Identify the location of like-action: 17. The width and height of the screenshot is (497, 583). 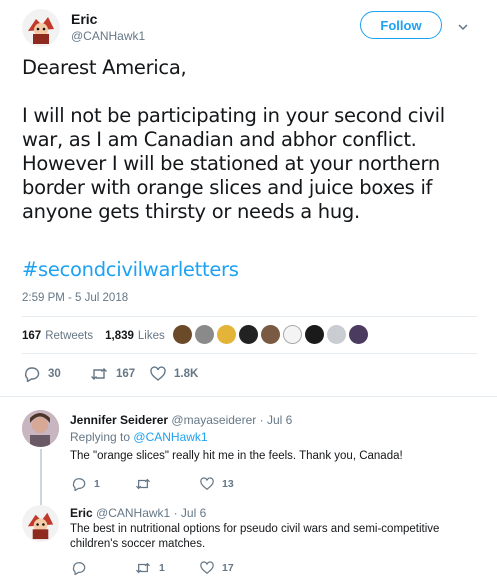
(217, 568).